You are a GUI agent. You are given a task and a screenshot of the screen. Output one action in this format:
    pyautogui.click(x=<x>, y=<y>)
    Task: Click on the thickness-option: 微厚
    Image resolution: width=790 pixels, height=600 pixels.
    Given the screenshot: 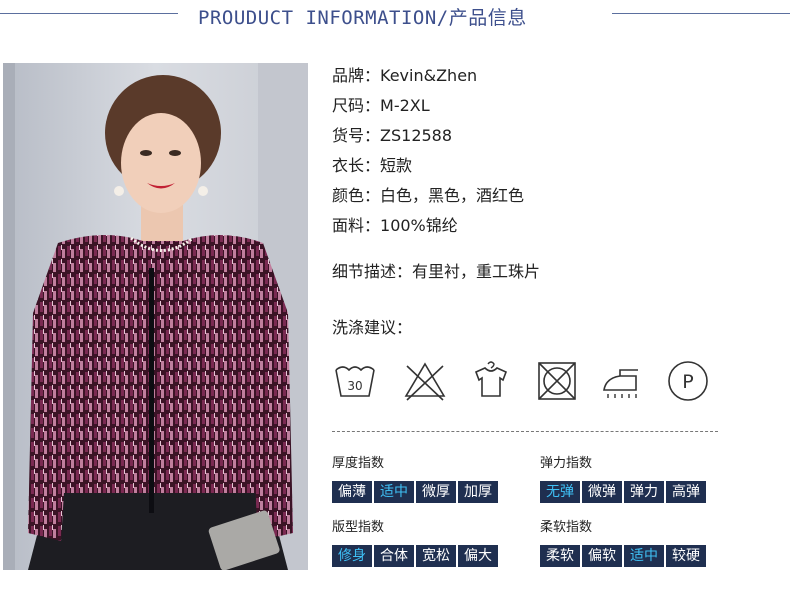 What is the action you would take?
    pyautogui.click(x=436, y=492)
    